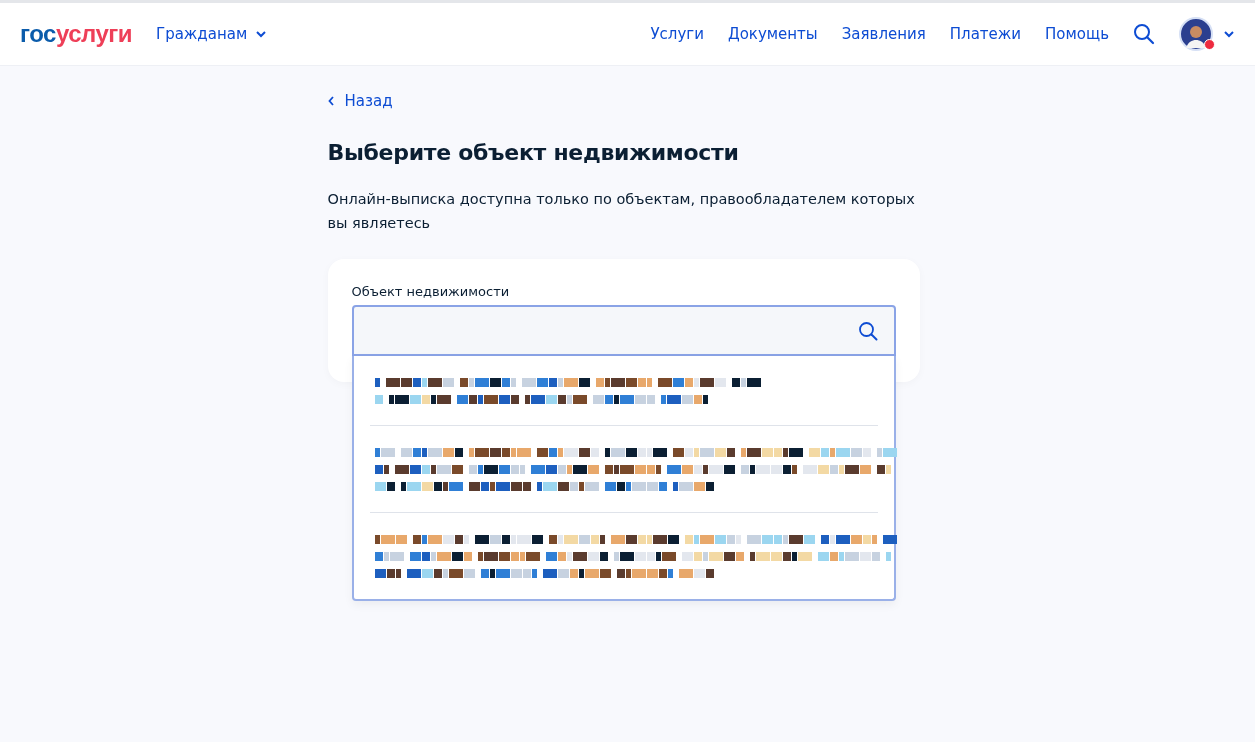  Describe the element at coordinates (677, 34) in the screenshot. I see `nav-link: Услуги` at that location.